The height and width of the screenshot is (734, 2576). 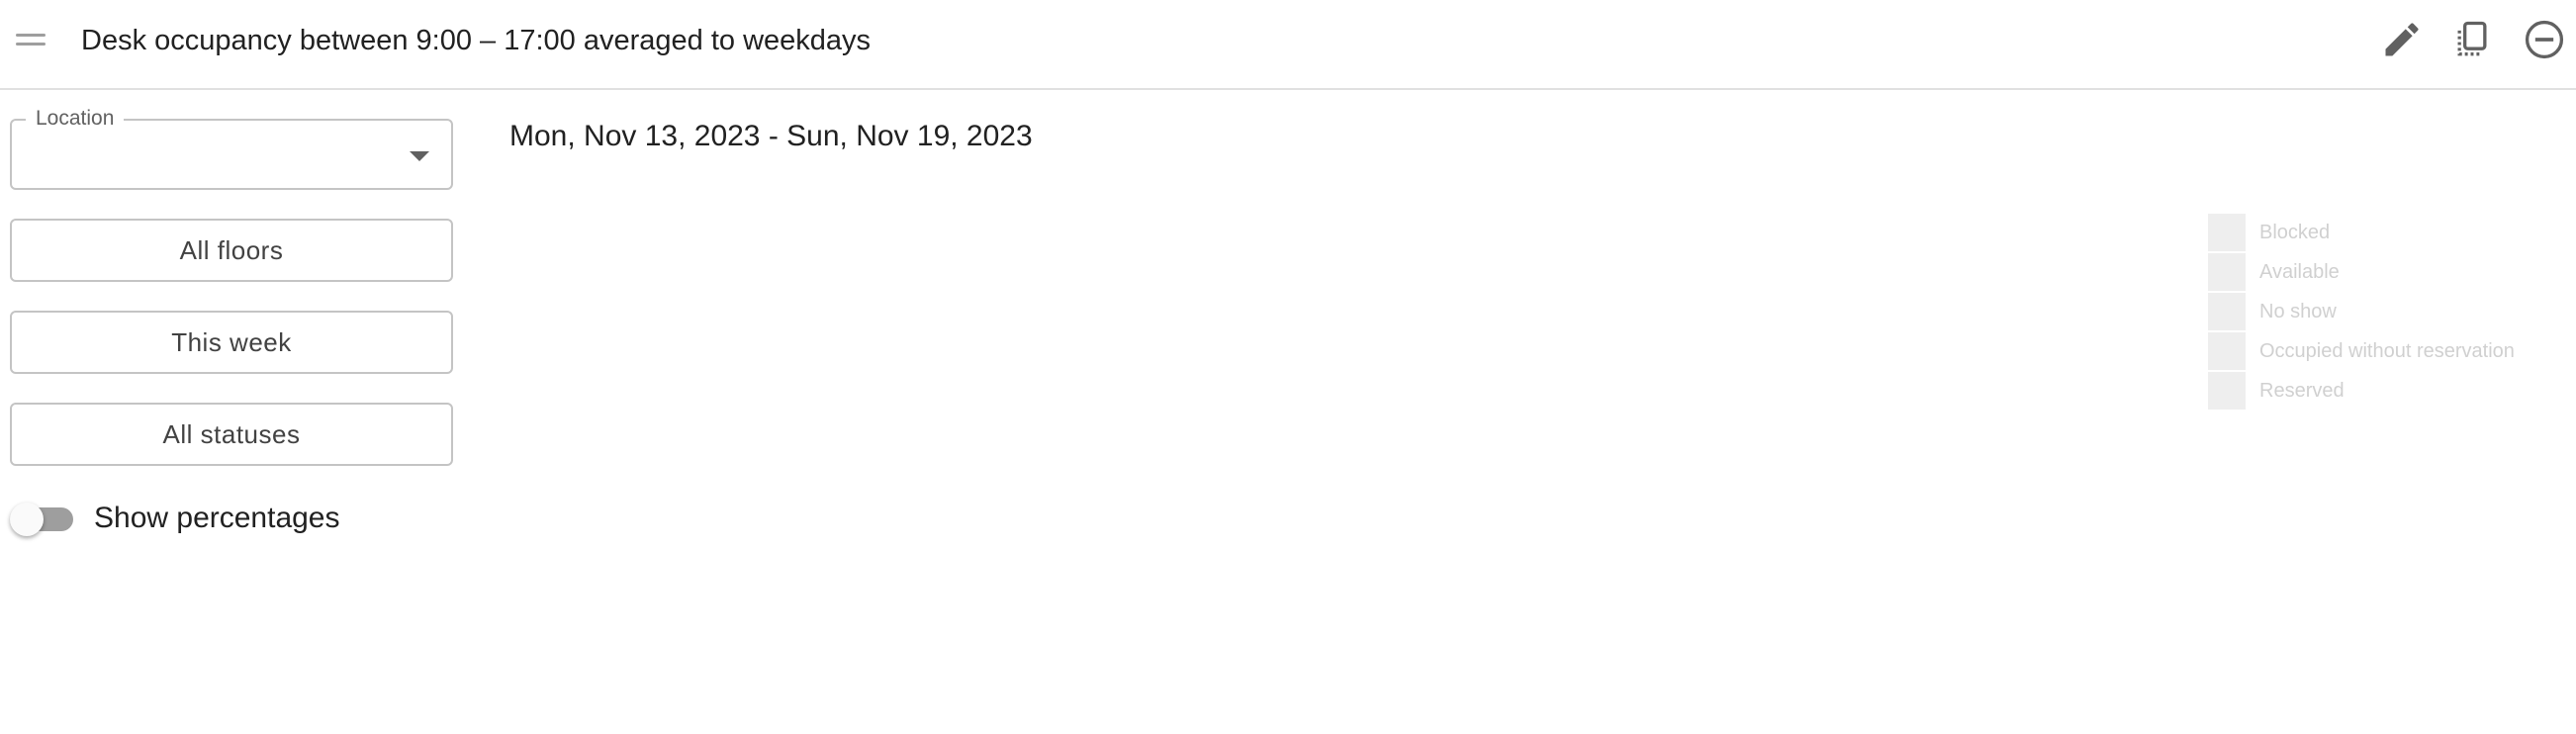 I want to click on location-label: Location, so click(x=75, y=119).